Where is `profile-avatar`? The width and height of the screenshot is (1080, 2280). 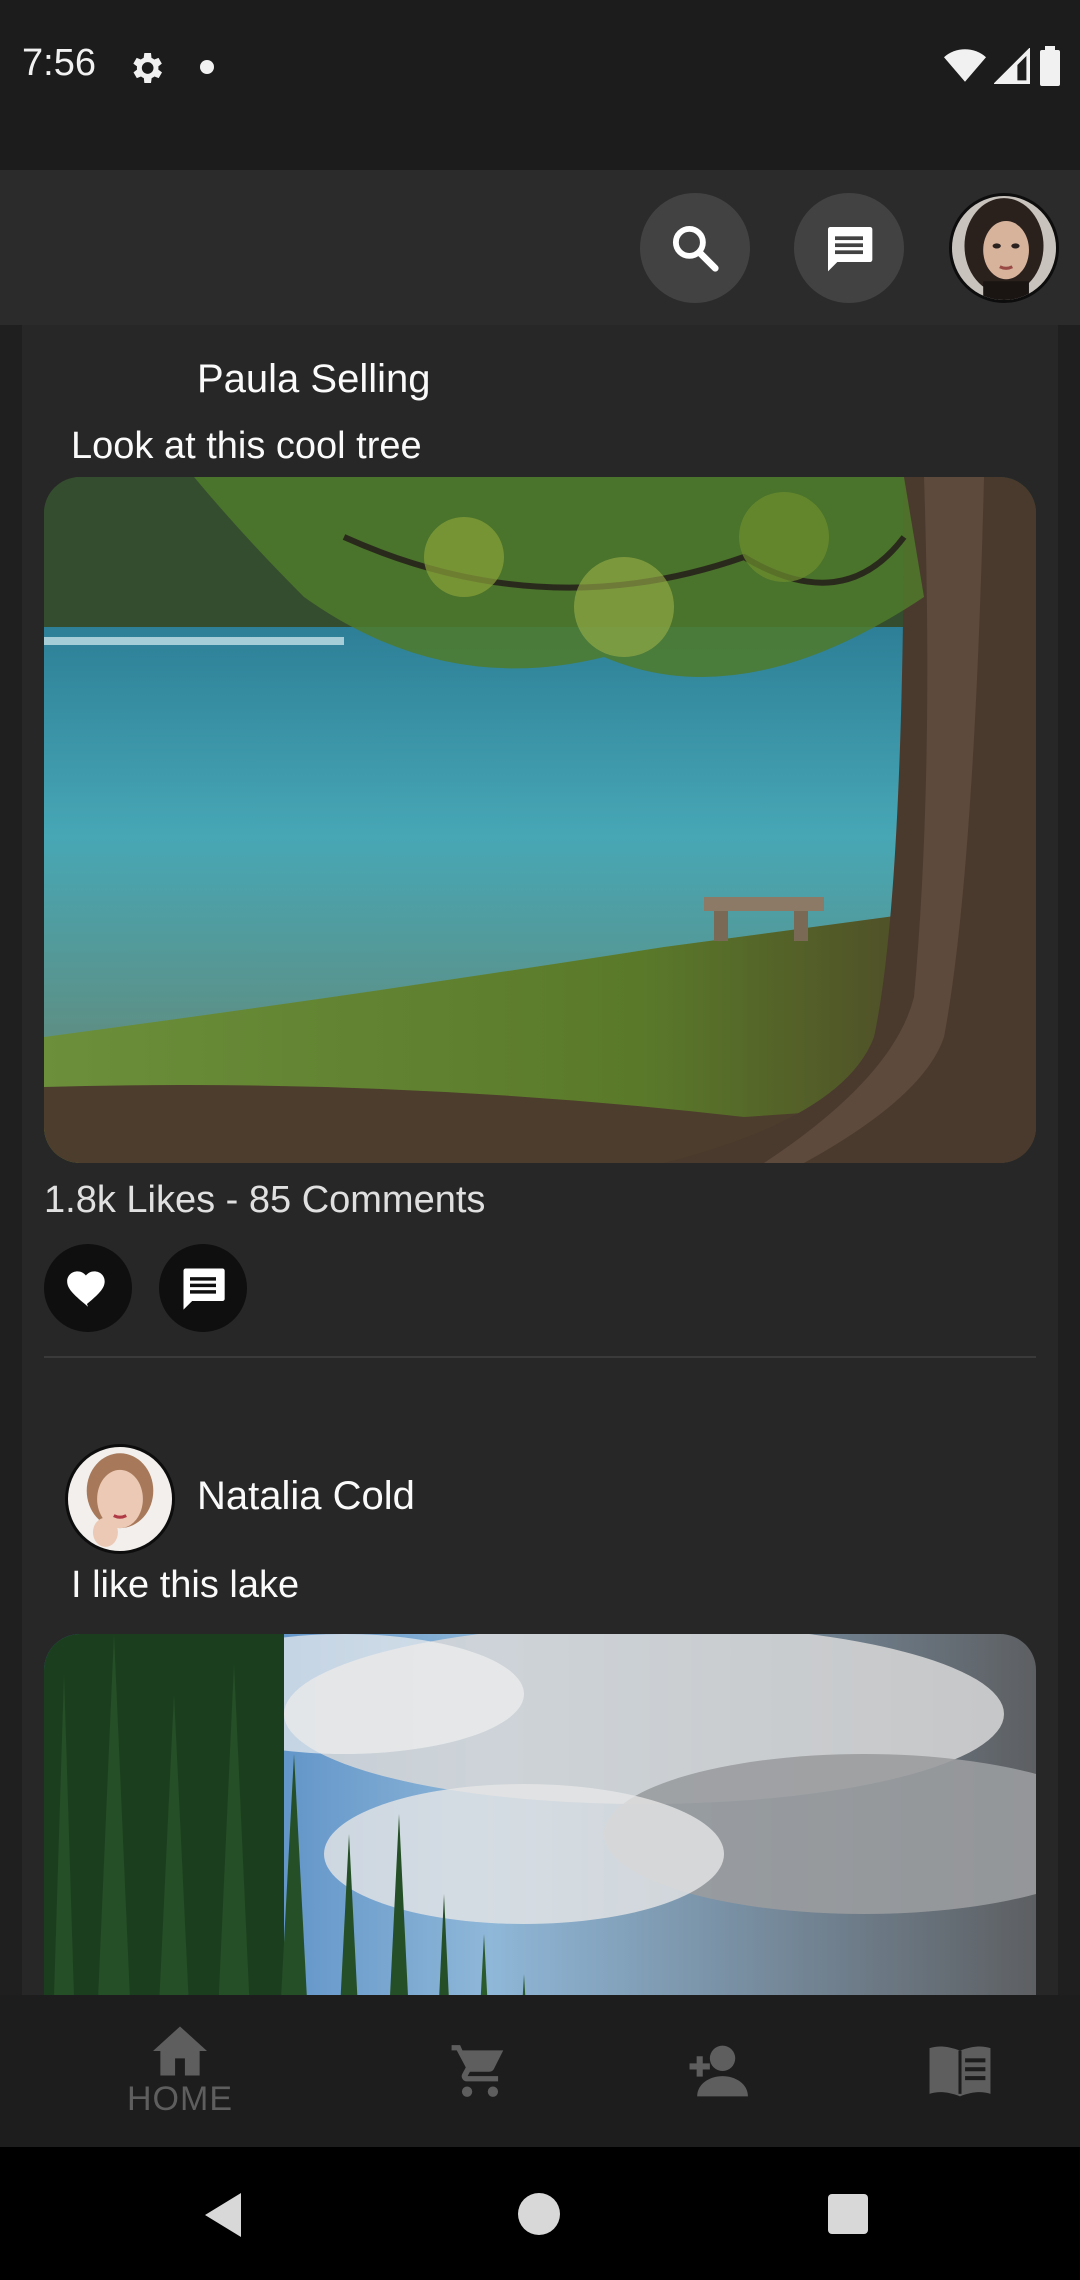
profile-avatar is located at coordinates (1004, 248).